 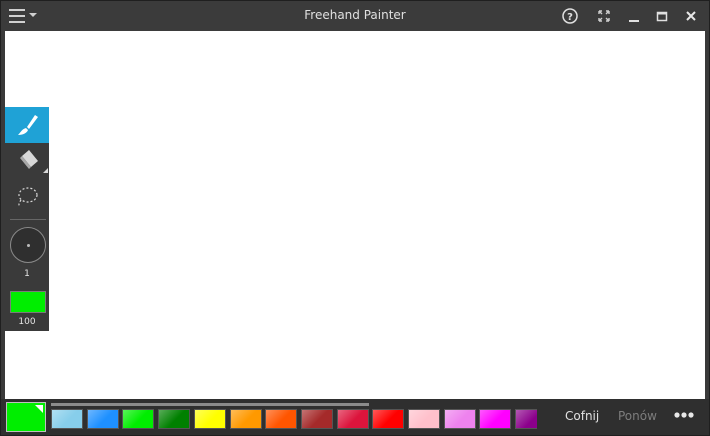 I want to click on help-icon: ?, so click(x=570, y=16).